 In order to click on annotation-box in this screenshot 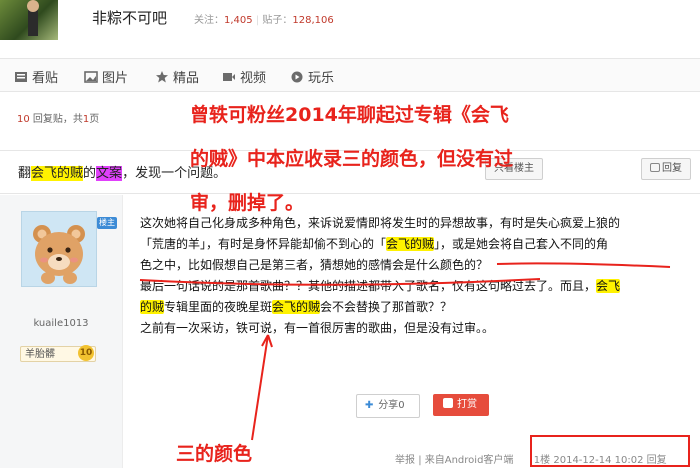, I will do `click(610, 451)`.